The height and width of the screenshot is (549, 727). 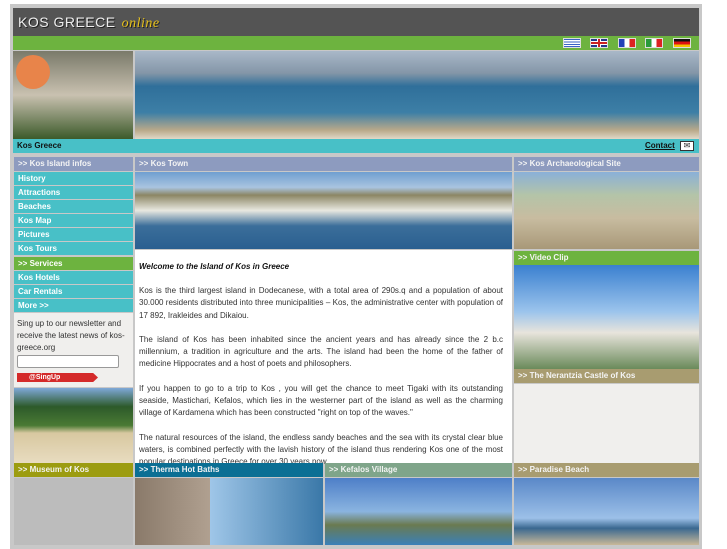 I want to click on kefalos-village-header: >> Kefalos Village, so click(x=418, y=470).